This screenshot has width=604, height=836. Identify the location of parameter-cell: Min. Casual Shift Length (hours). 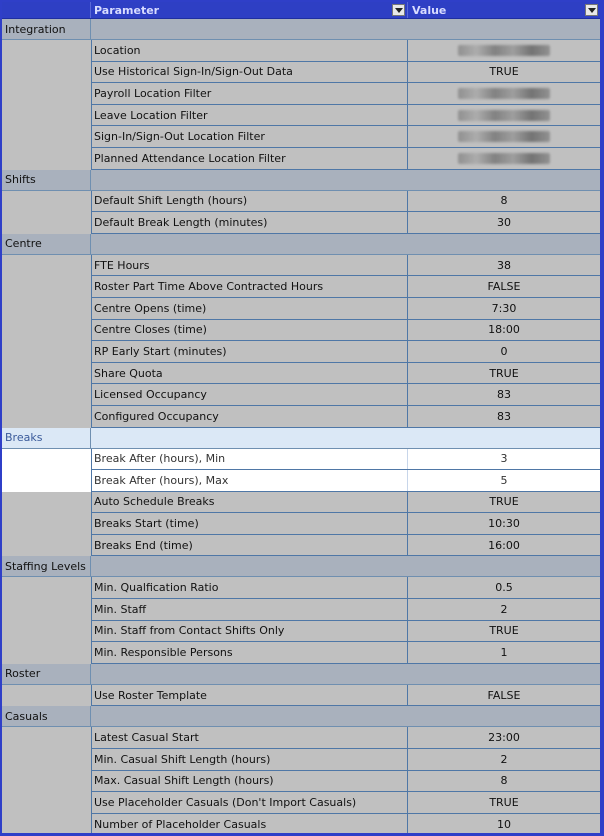
(250, 759).